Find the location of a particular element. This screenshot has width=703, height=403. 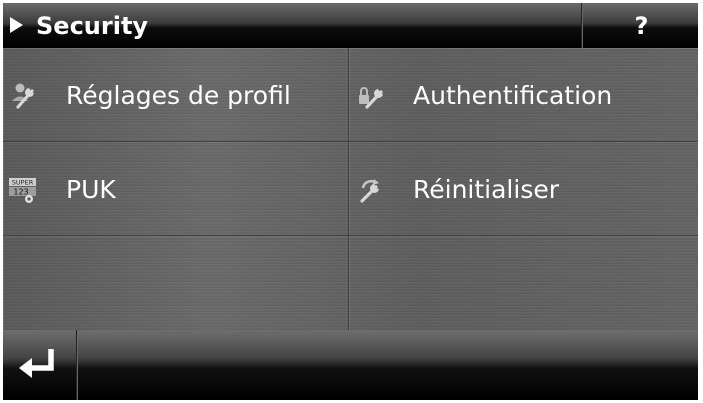

reset-icon is located at coordinates (369, 191).